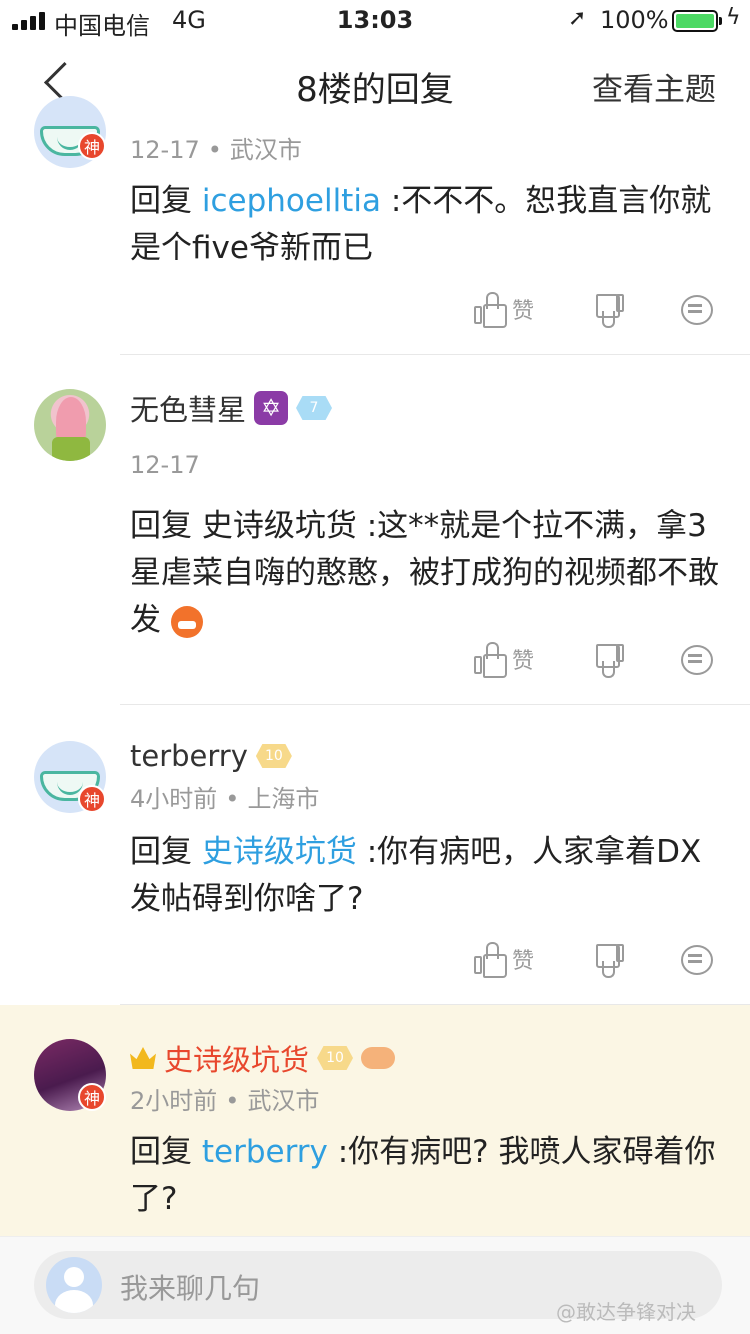  What do you see at coordinates (174, 799) in the screenshot?
I see `comment-time: 4小时前` at bounding box center [174, 799].